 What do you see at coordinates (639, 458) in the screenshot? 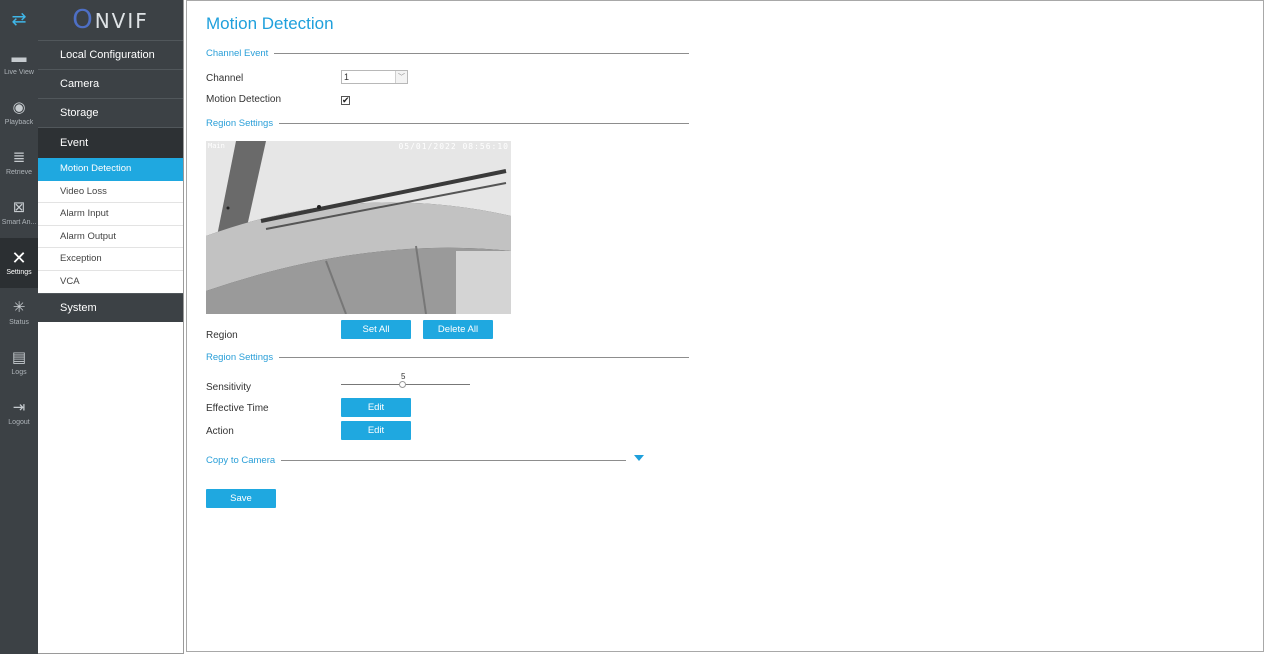
I see `expand-triangle-icon` at bounding box center [639, 458].